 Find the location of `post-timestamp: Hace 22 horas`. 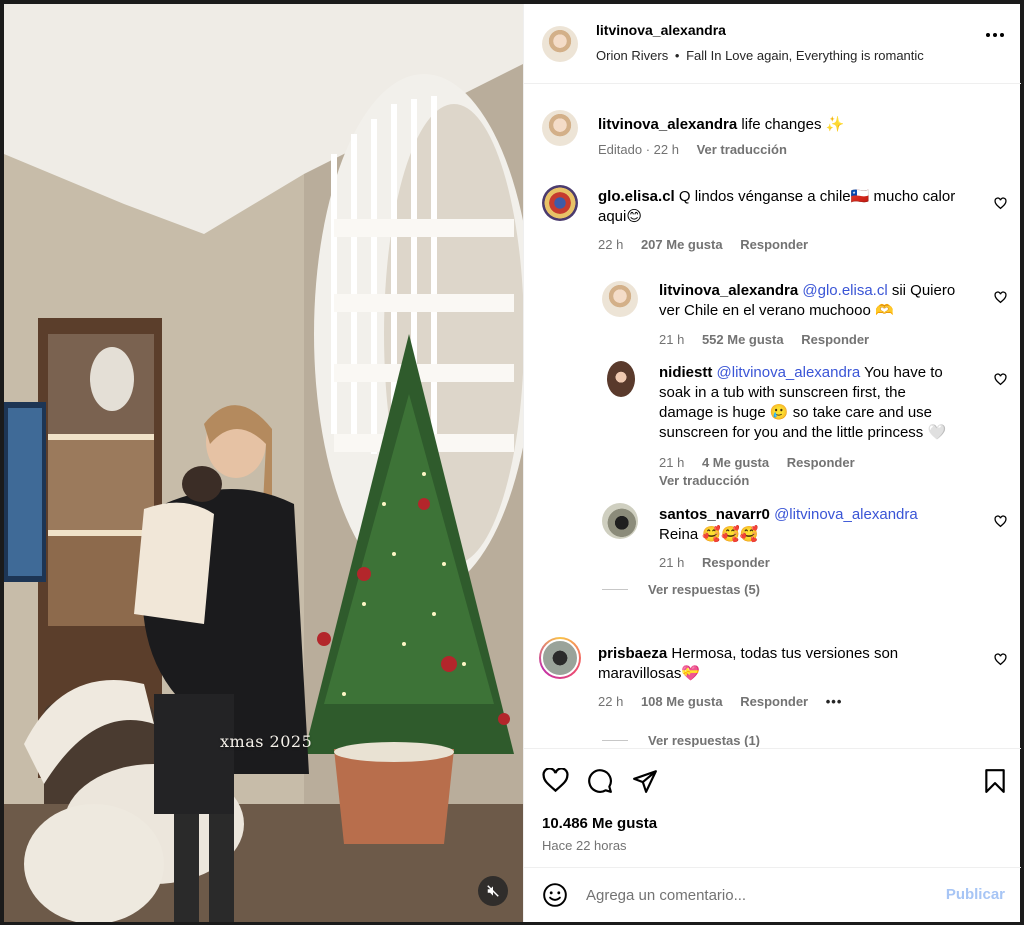

post-timestamp: Hace 22 horas is located at coordinates (584, 845).